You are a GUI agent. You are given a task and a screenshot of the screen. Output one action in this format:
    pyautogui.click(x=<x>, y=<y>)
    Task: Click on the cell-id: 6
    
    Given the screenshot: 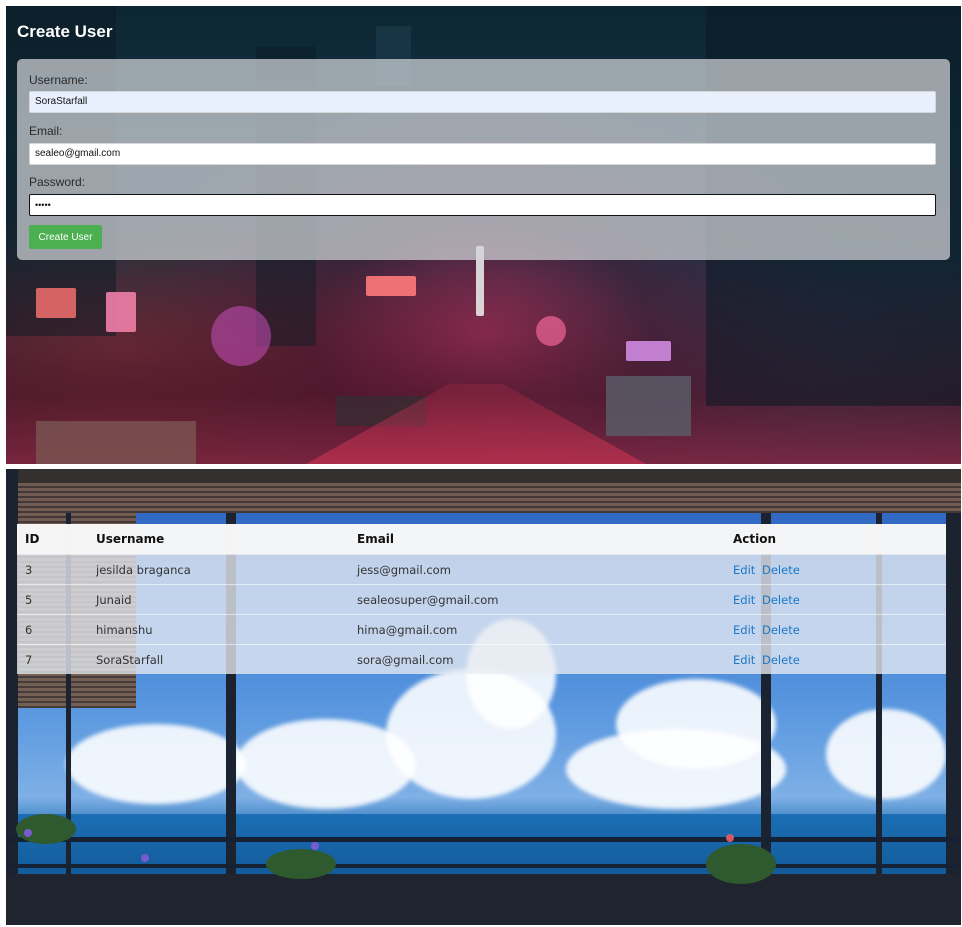 What is the action you would take?
    pyautogui.click(x=29, y=630)
    